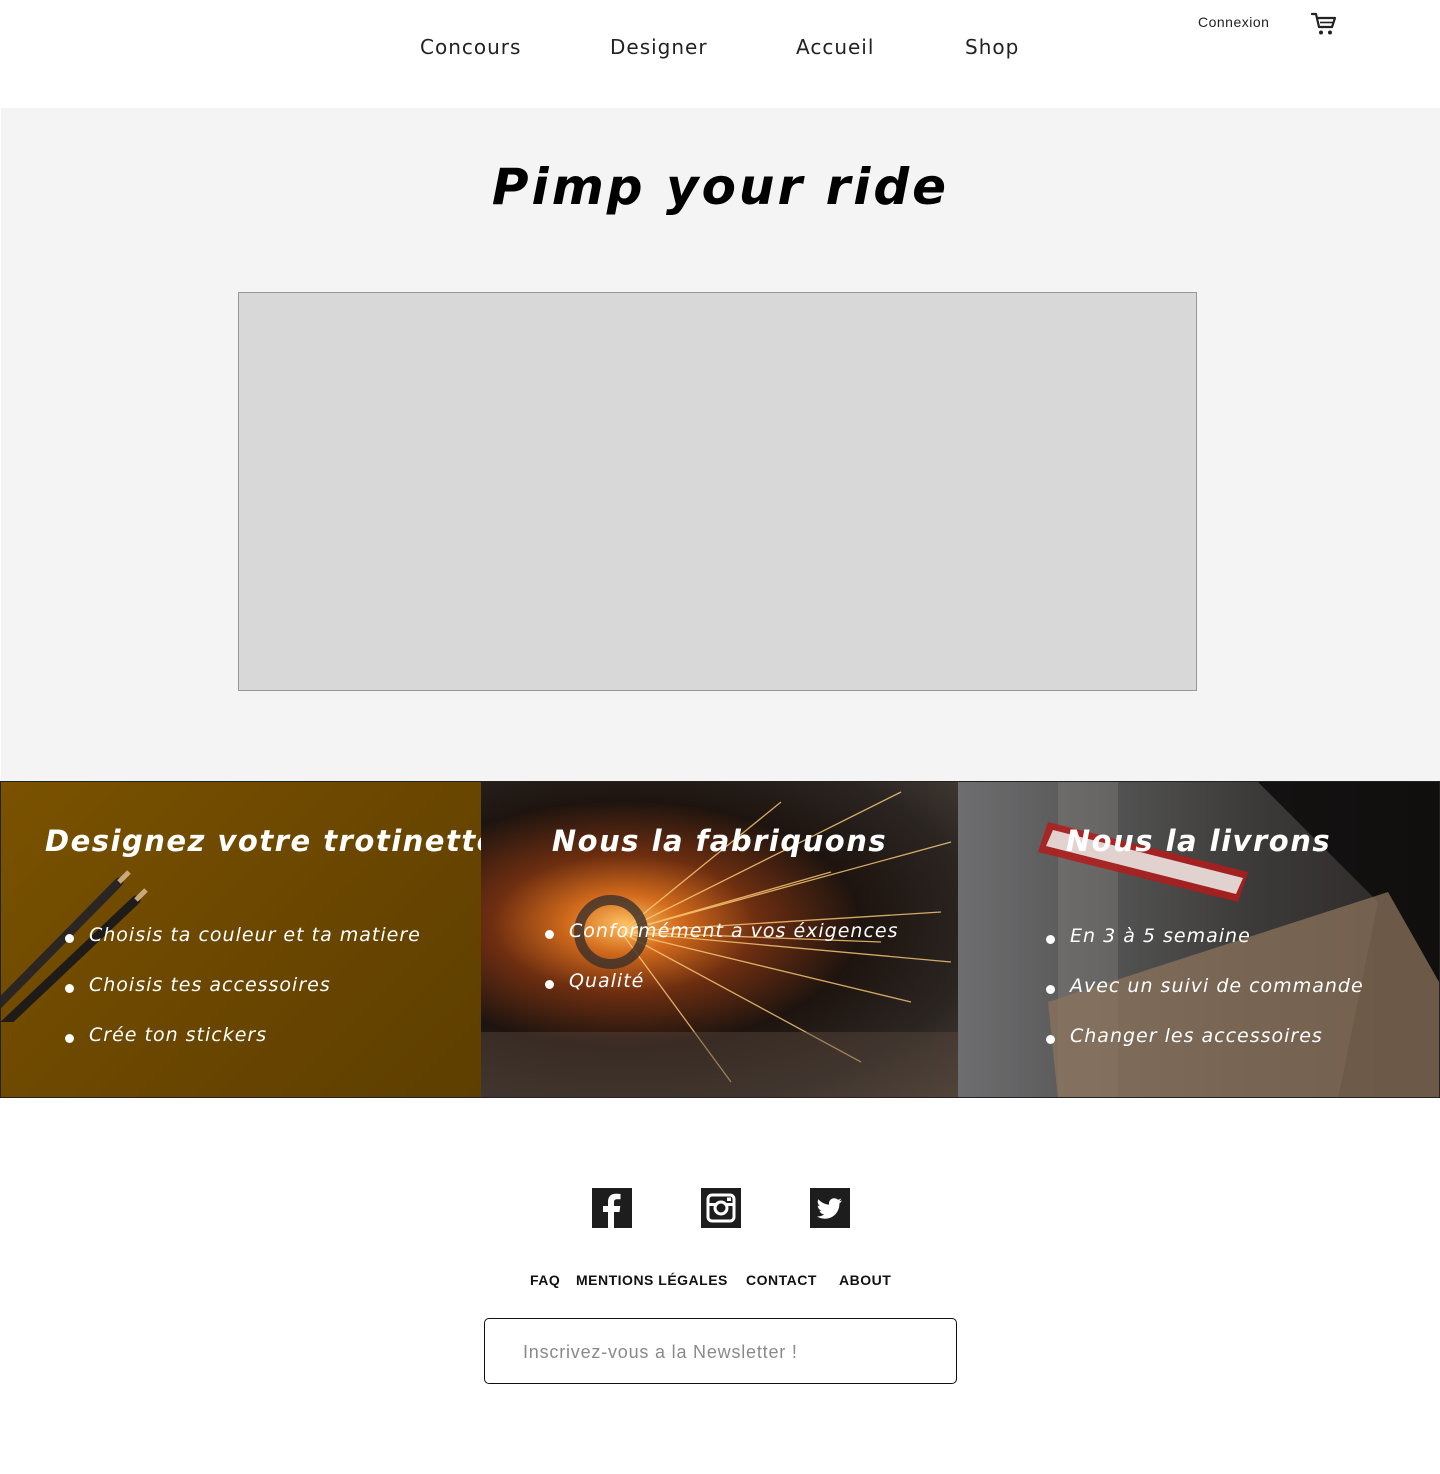 Image resolution: width=1440 pixels, height=1474 pixels. Describe the element at coordinates (263, 841) in the screenshot. I see `feature-title-design: Designez votre trotinette` at that location.